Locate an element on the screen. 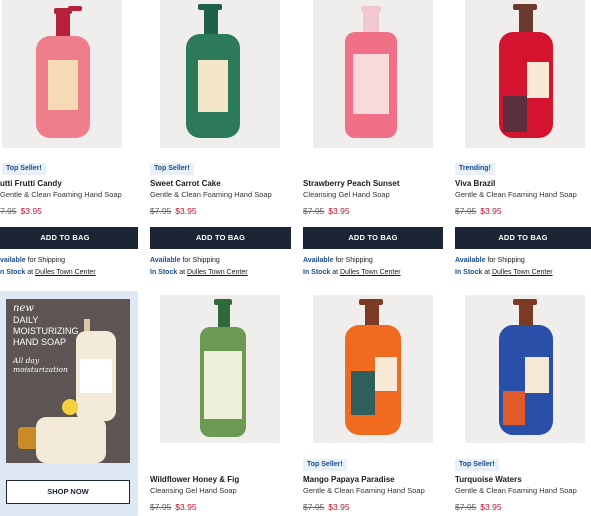  store-stock: n Stock at Dulles Town Center is located at coordinates (48, 272).